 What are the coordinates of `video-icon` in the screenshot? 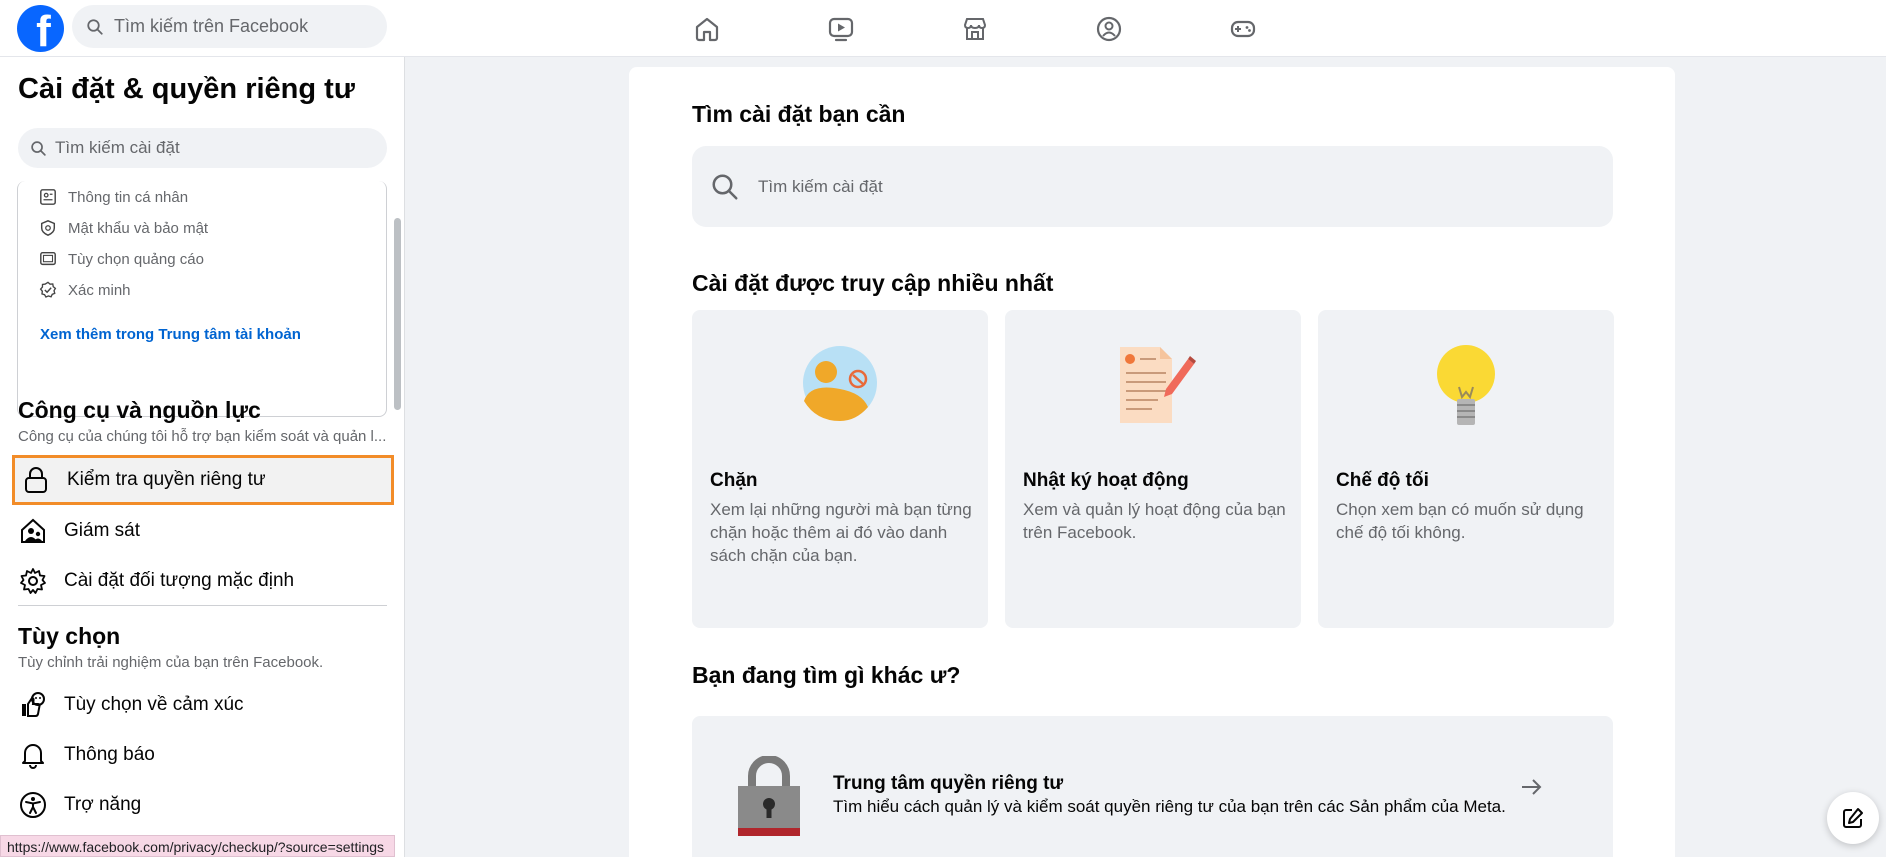 It's located at (841, 29).